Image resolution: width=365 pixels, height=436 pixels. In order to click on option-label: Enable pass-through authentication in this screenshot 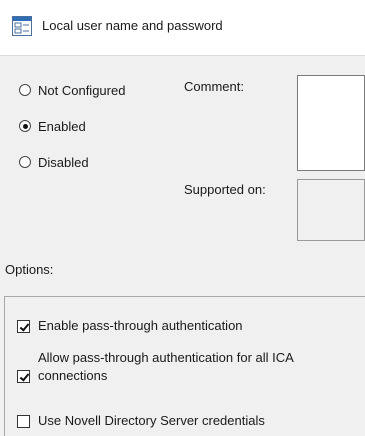, I will do `click(140, 325)`.